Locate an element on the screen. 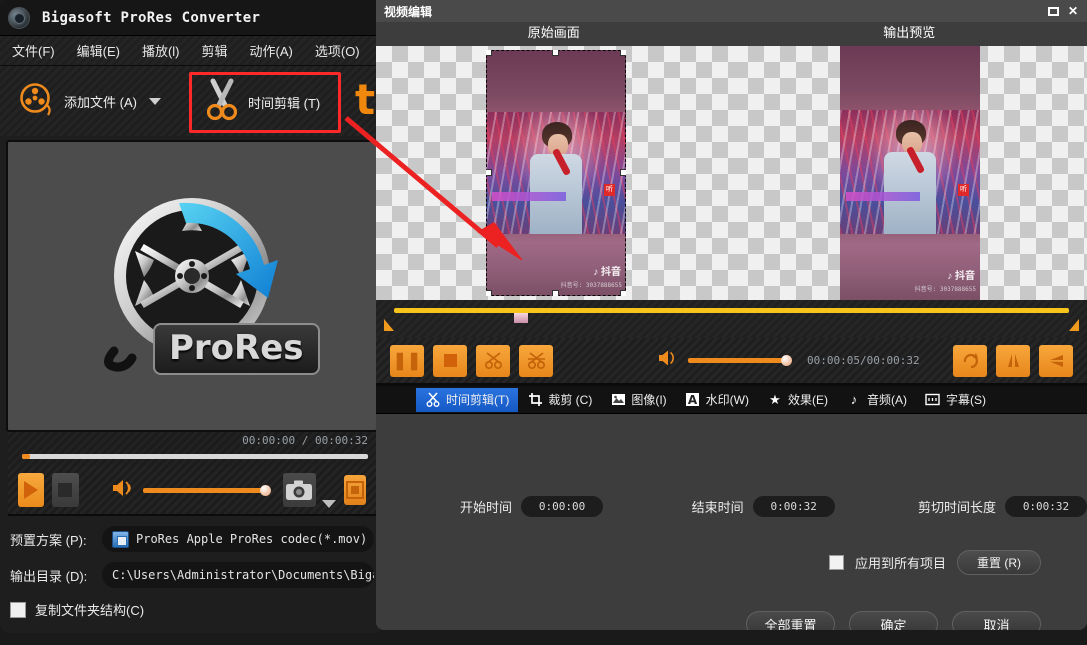 This screenshot has height=645, width=1087. resize-handle-mr is located at coordinates (623, 172).